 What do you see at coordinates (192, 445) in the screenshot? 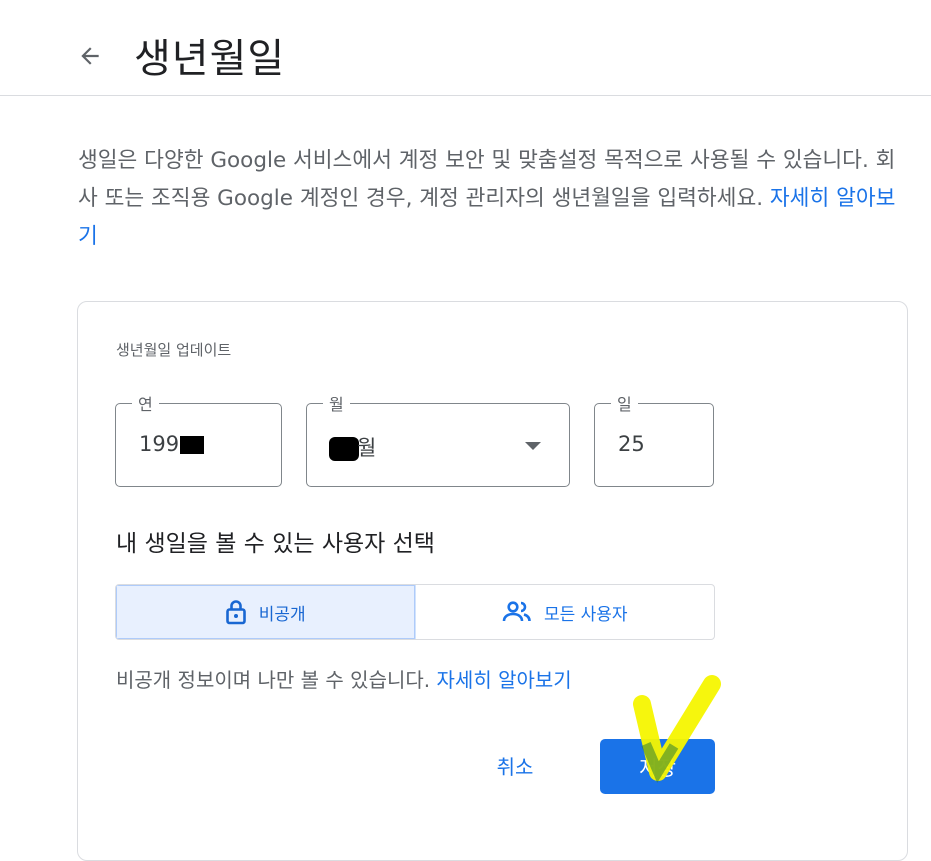
I see `year-redaction` at bounding box center [192, 445].